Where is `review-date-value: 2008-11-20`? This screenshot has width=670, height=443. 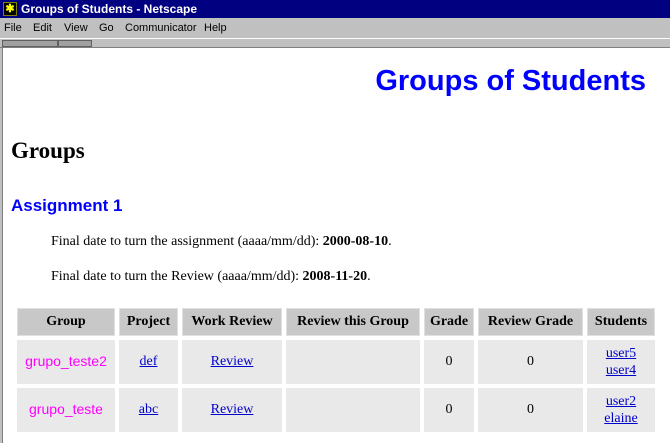
review-date-value: 2008-11-20 is located at coordinates (335, 276).